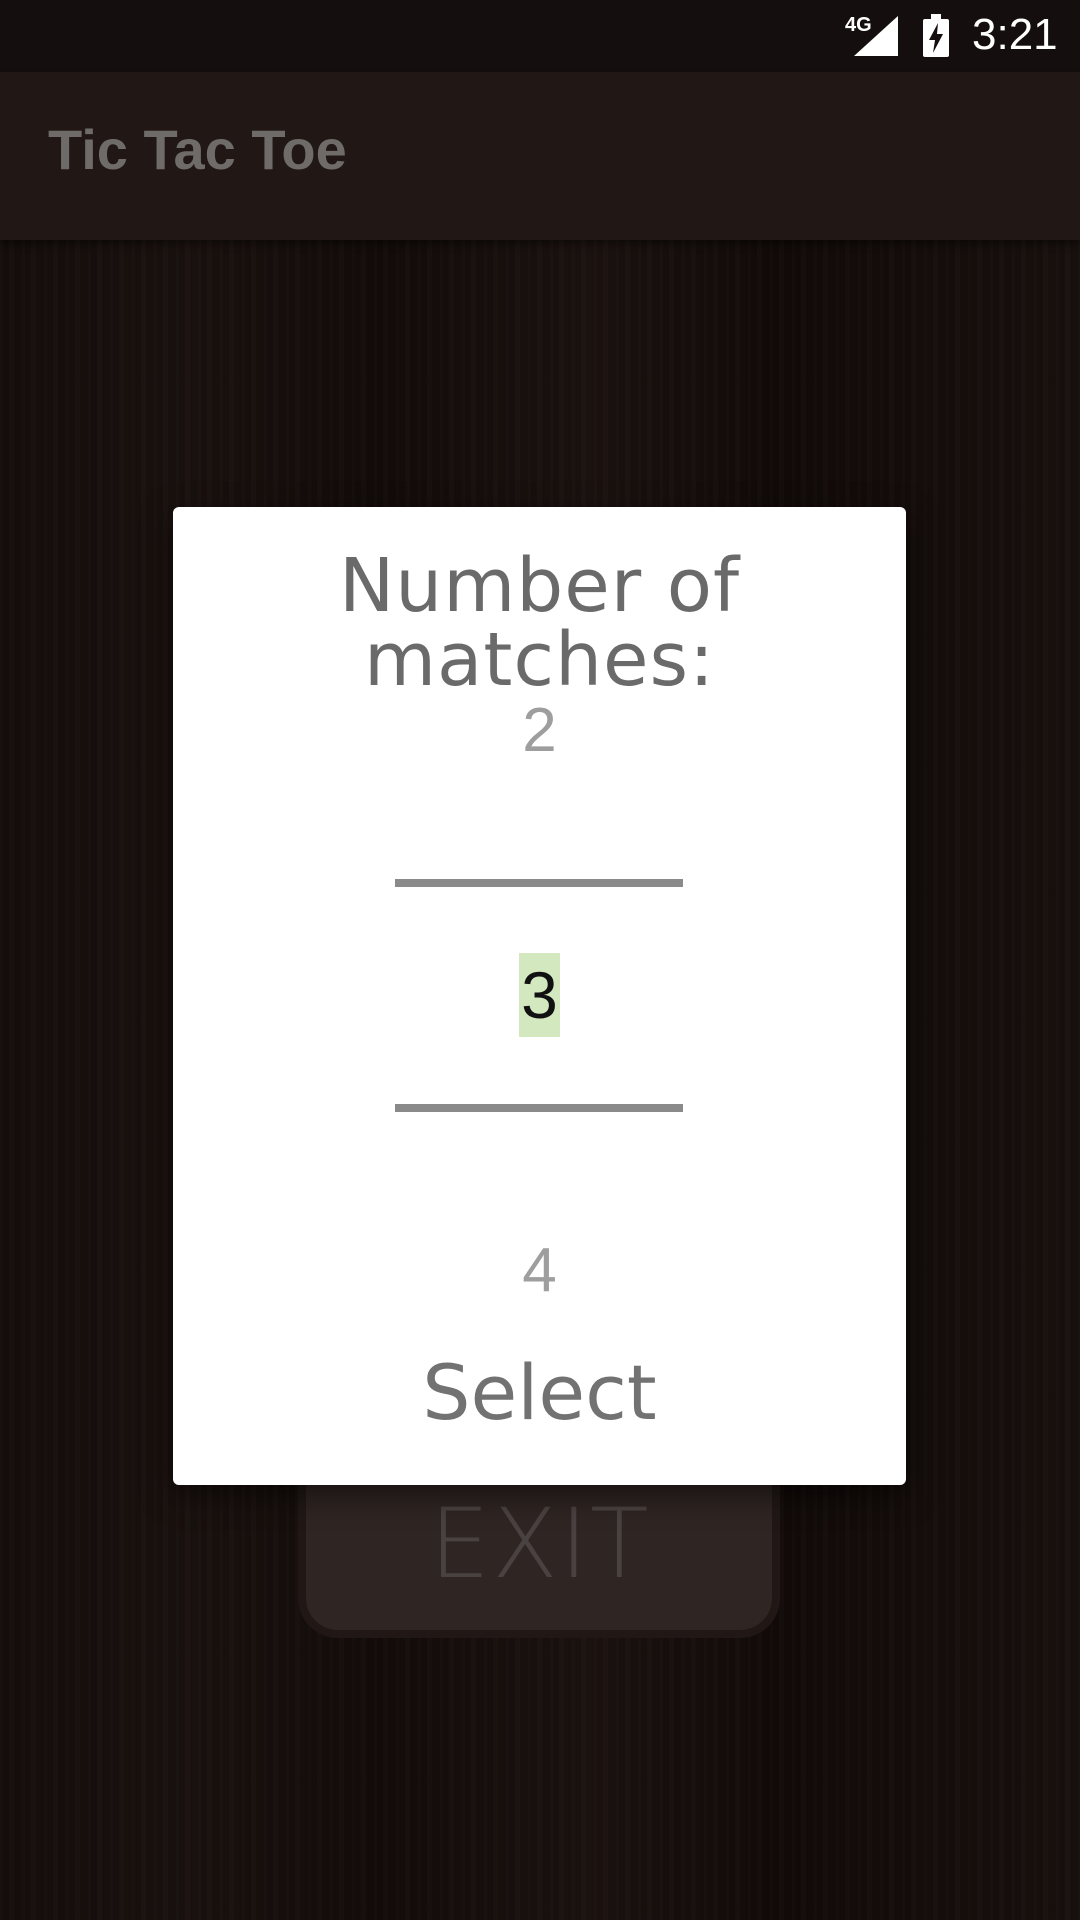 The width and height of the screenshot is (1080, 1920). What do you see at coordinates (936, 35) in the screenshot?
I see `battery-charging-icon` at bounding box center [936, 35].